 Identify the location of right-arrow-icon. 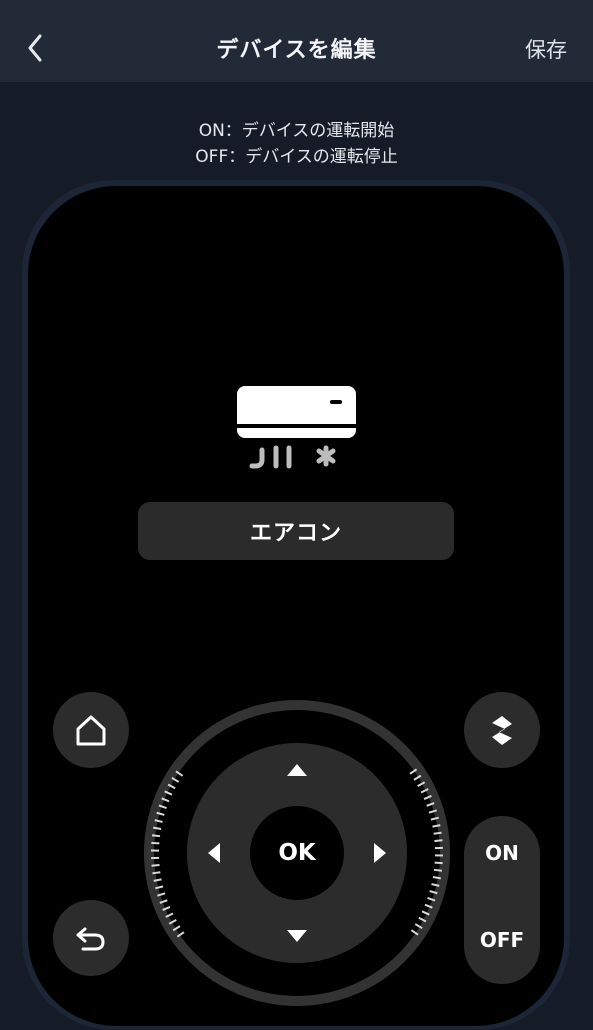
(380, 853).